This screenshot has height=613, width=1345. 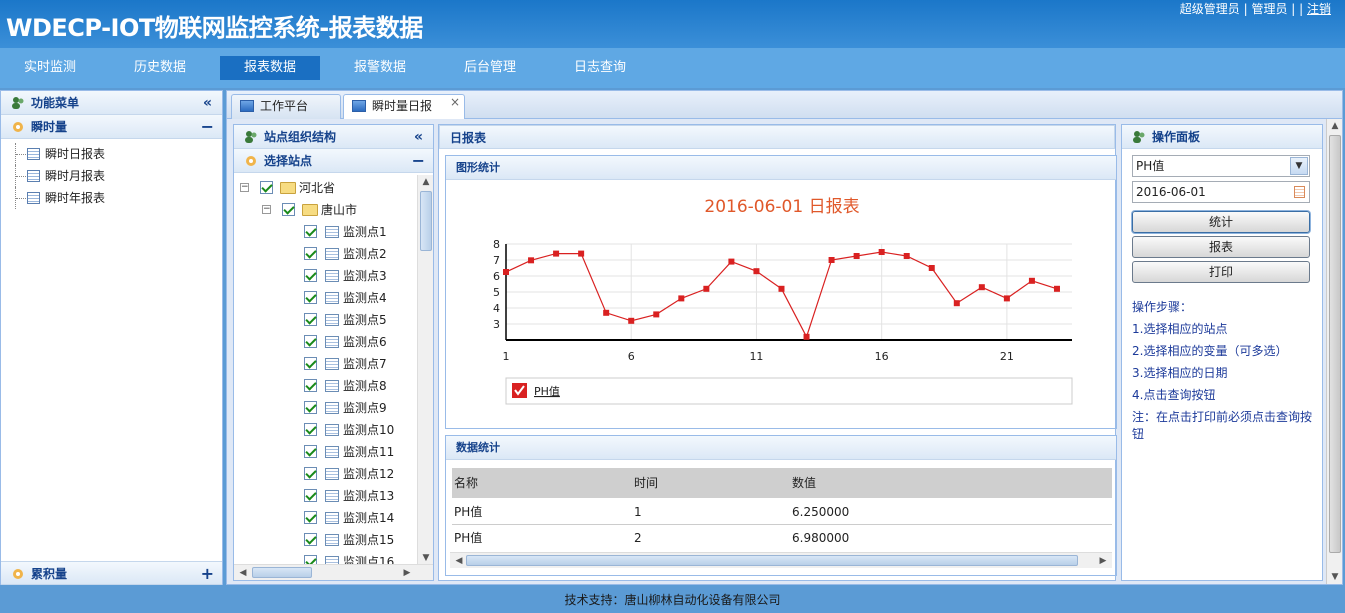 I want to click on main-vscroll: ▲ ▼, so click(x=1334, y=351).